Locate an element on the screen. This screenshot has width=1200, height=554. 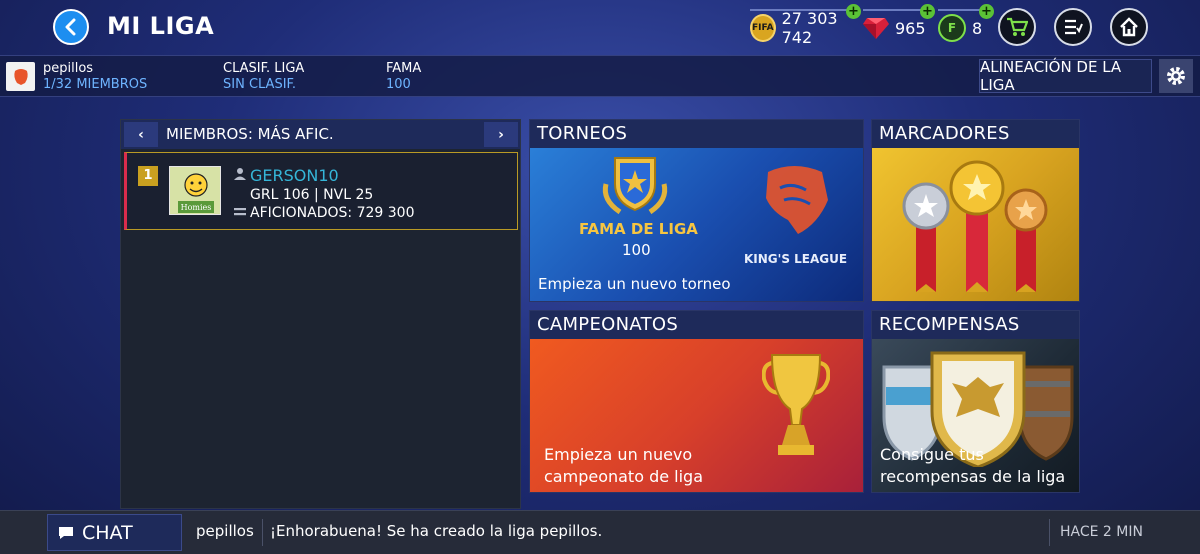
user-icon is located at coordinates (240, 174).